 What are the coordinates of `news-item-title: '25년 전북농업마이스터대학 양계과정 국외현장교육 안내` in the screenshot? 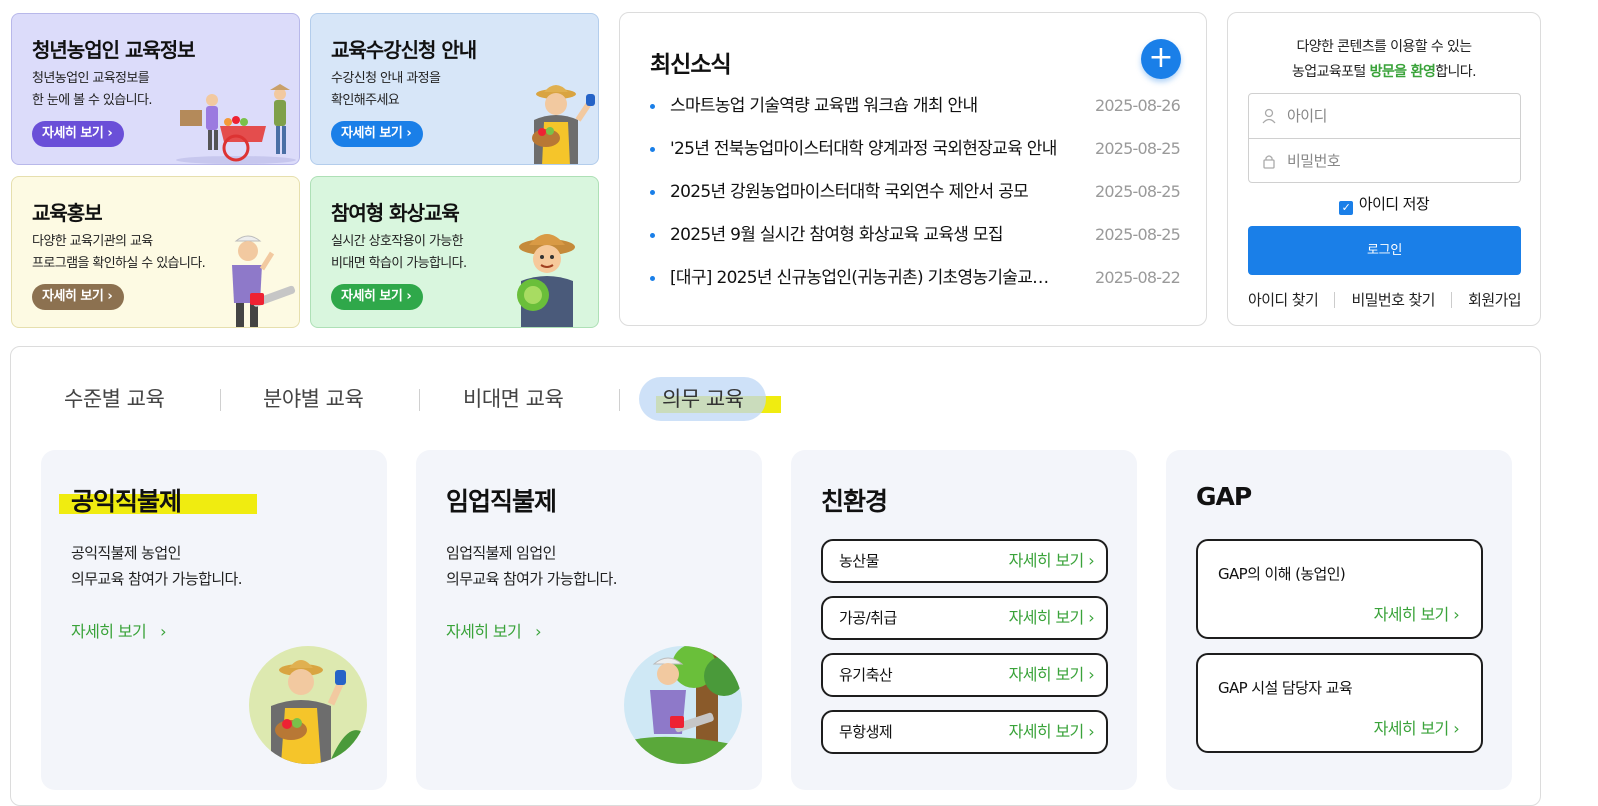 It's located at (865, 149).